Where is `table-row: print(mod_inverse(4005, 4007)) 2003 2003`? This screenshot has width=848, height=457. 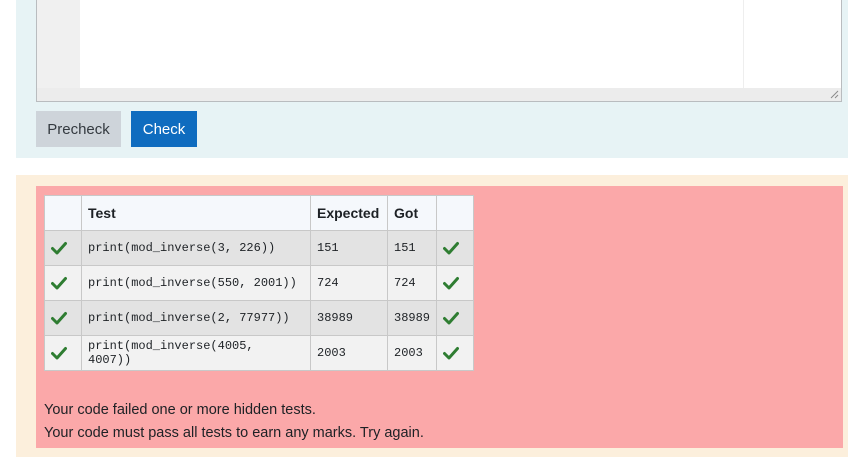
table-row: print(mod_inverse(4005, 4007)) 2003 2003 is located at coordinates (259, 353).